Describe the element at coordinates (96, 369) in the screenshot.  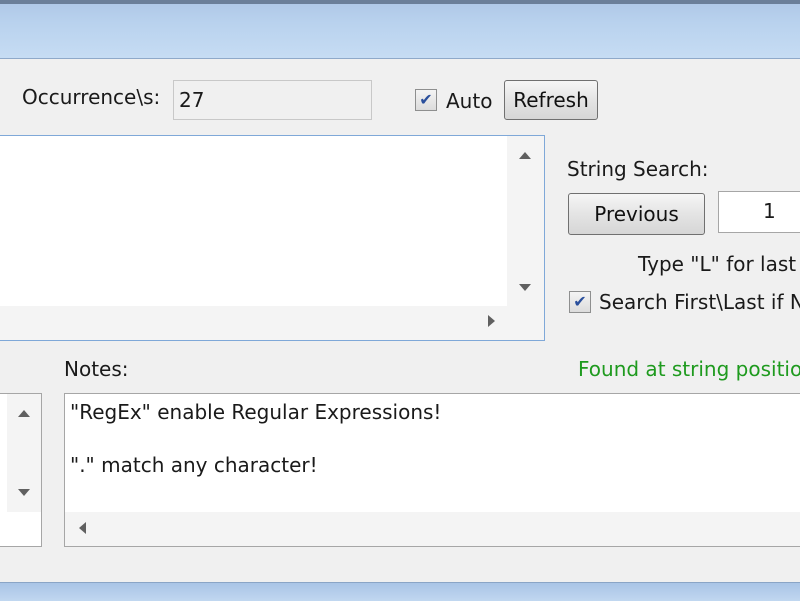
I see `notes-label: Notes:` at that location.